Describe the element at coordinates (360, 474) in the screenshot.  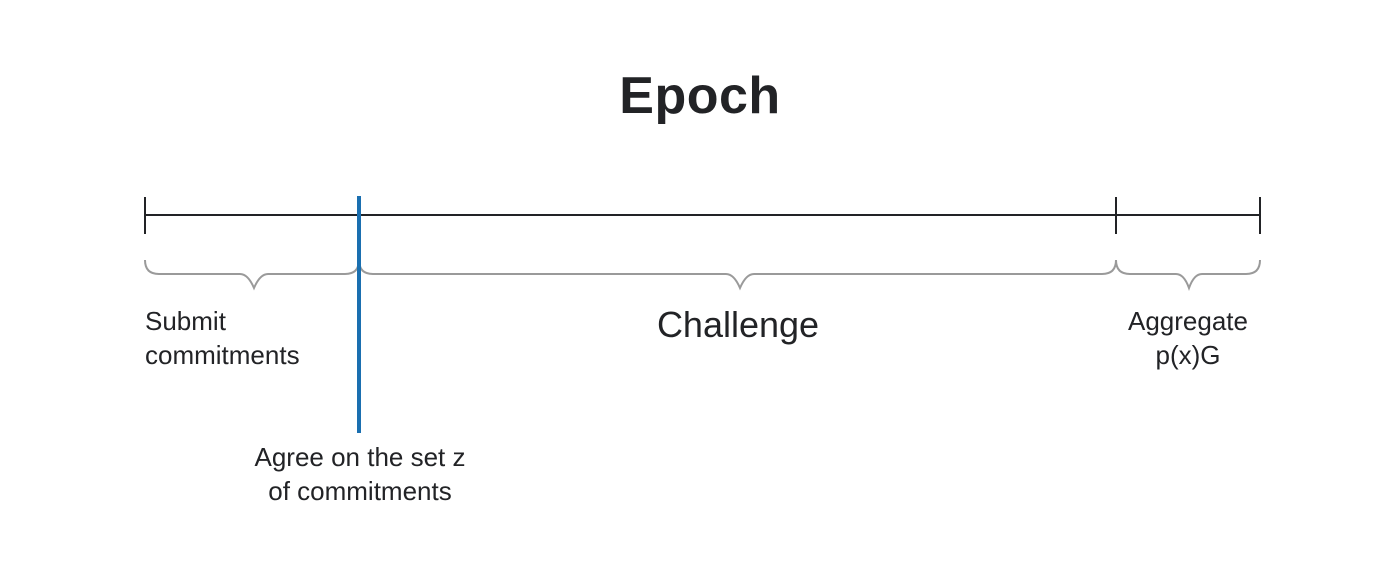
I see `marker-label: Agree on the set z of commitments` at that location.